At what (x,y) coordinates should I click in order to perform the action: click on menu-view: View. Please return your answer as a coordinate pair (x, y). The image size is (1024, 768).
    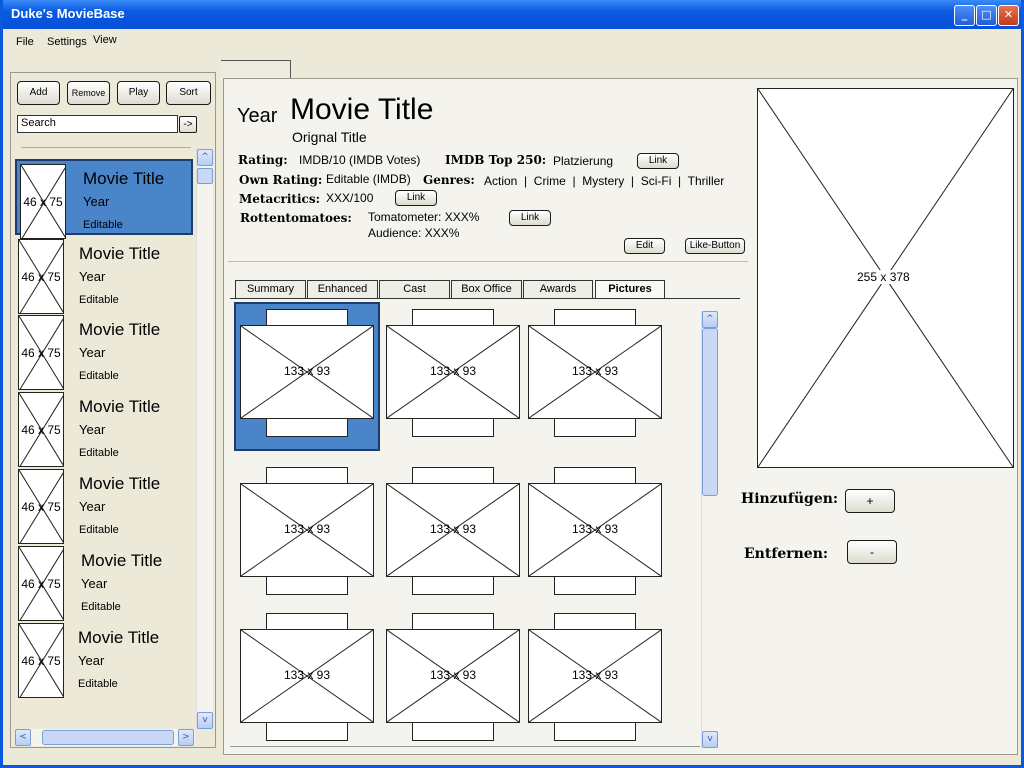
    Looking at the image, I should click on (105, 40).